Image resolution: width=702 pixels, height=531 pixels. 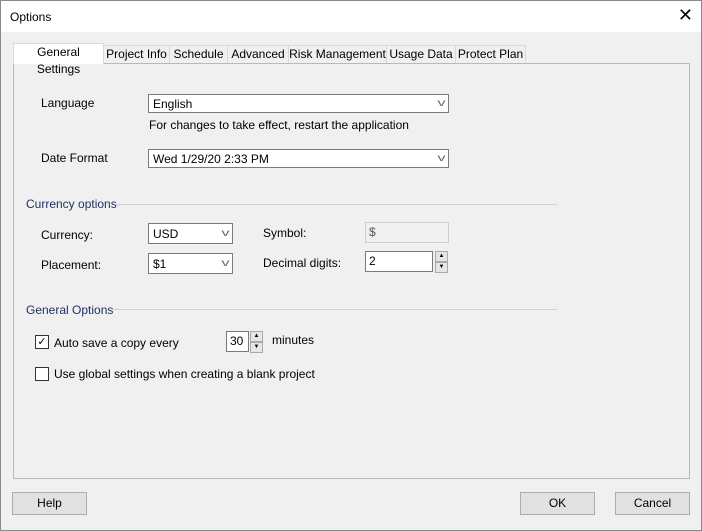 What do you see at coordinates (31, 17) in the screenshot?
I see `dialog-title: Options` at bounding box center [31, 17].